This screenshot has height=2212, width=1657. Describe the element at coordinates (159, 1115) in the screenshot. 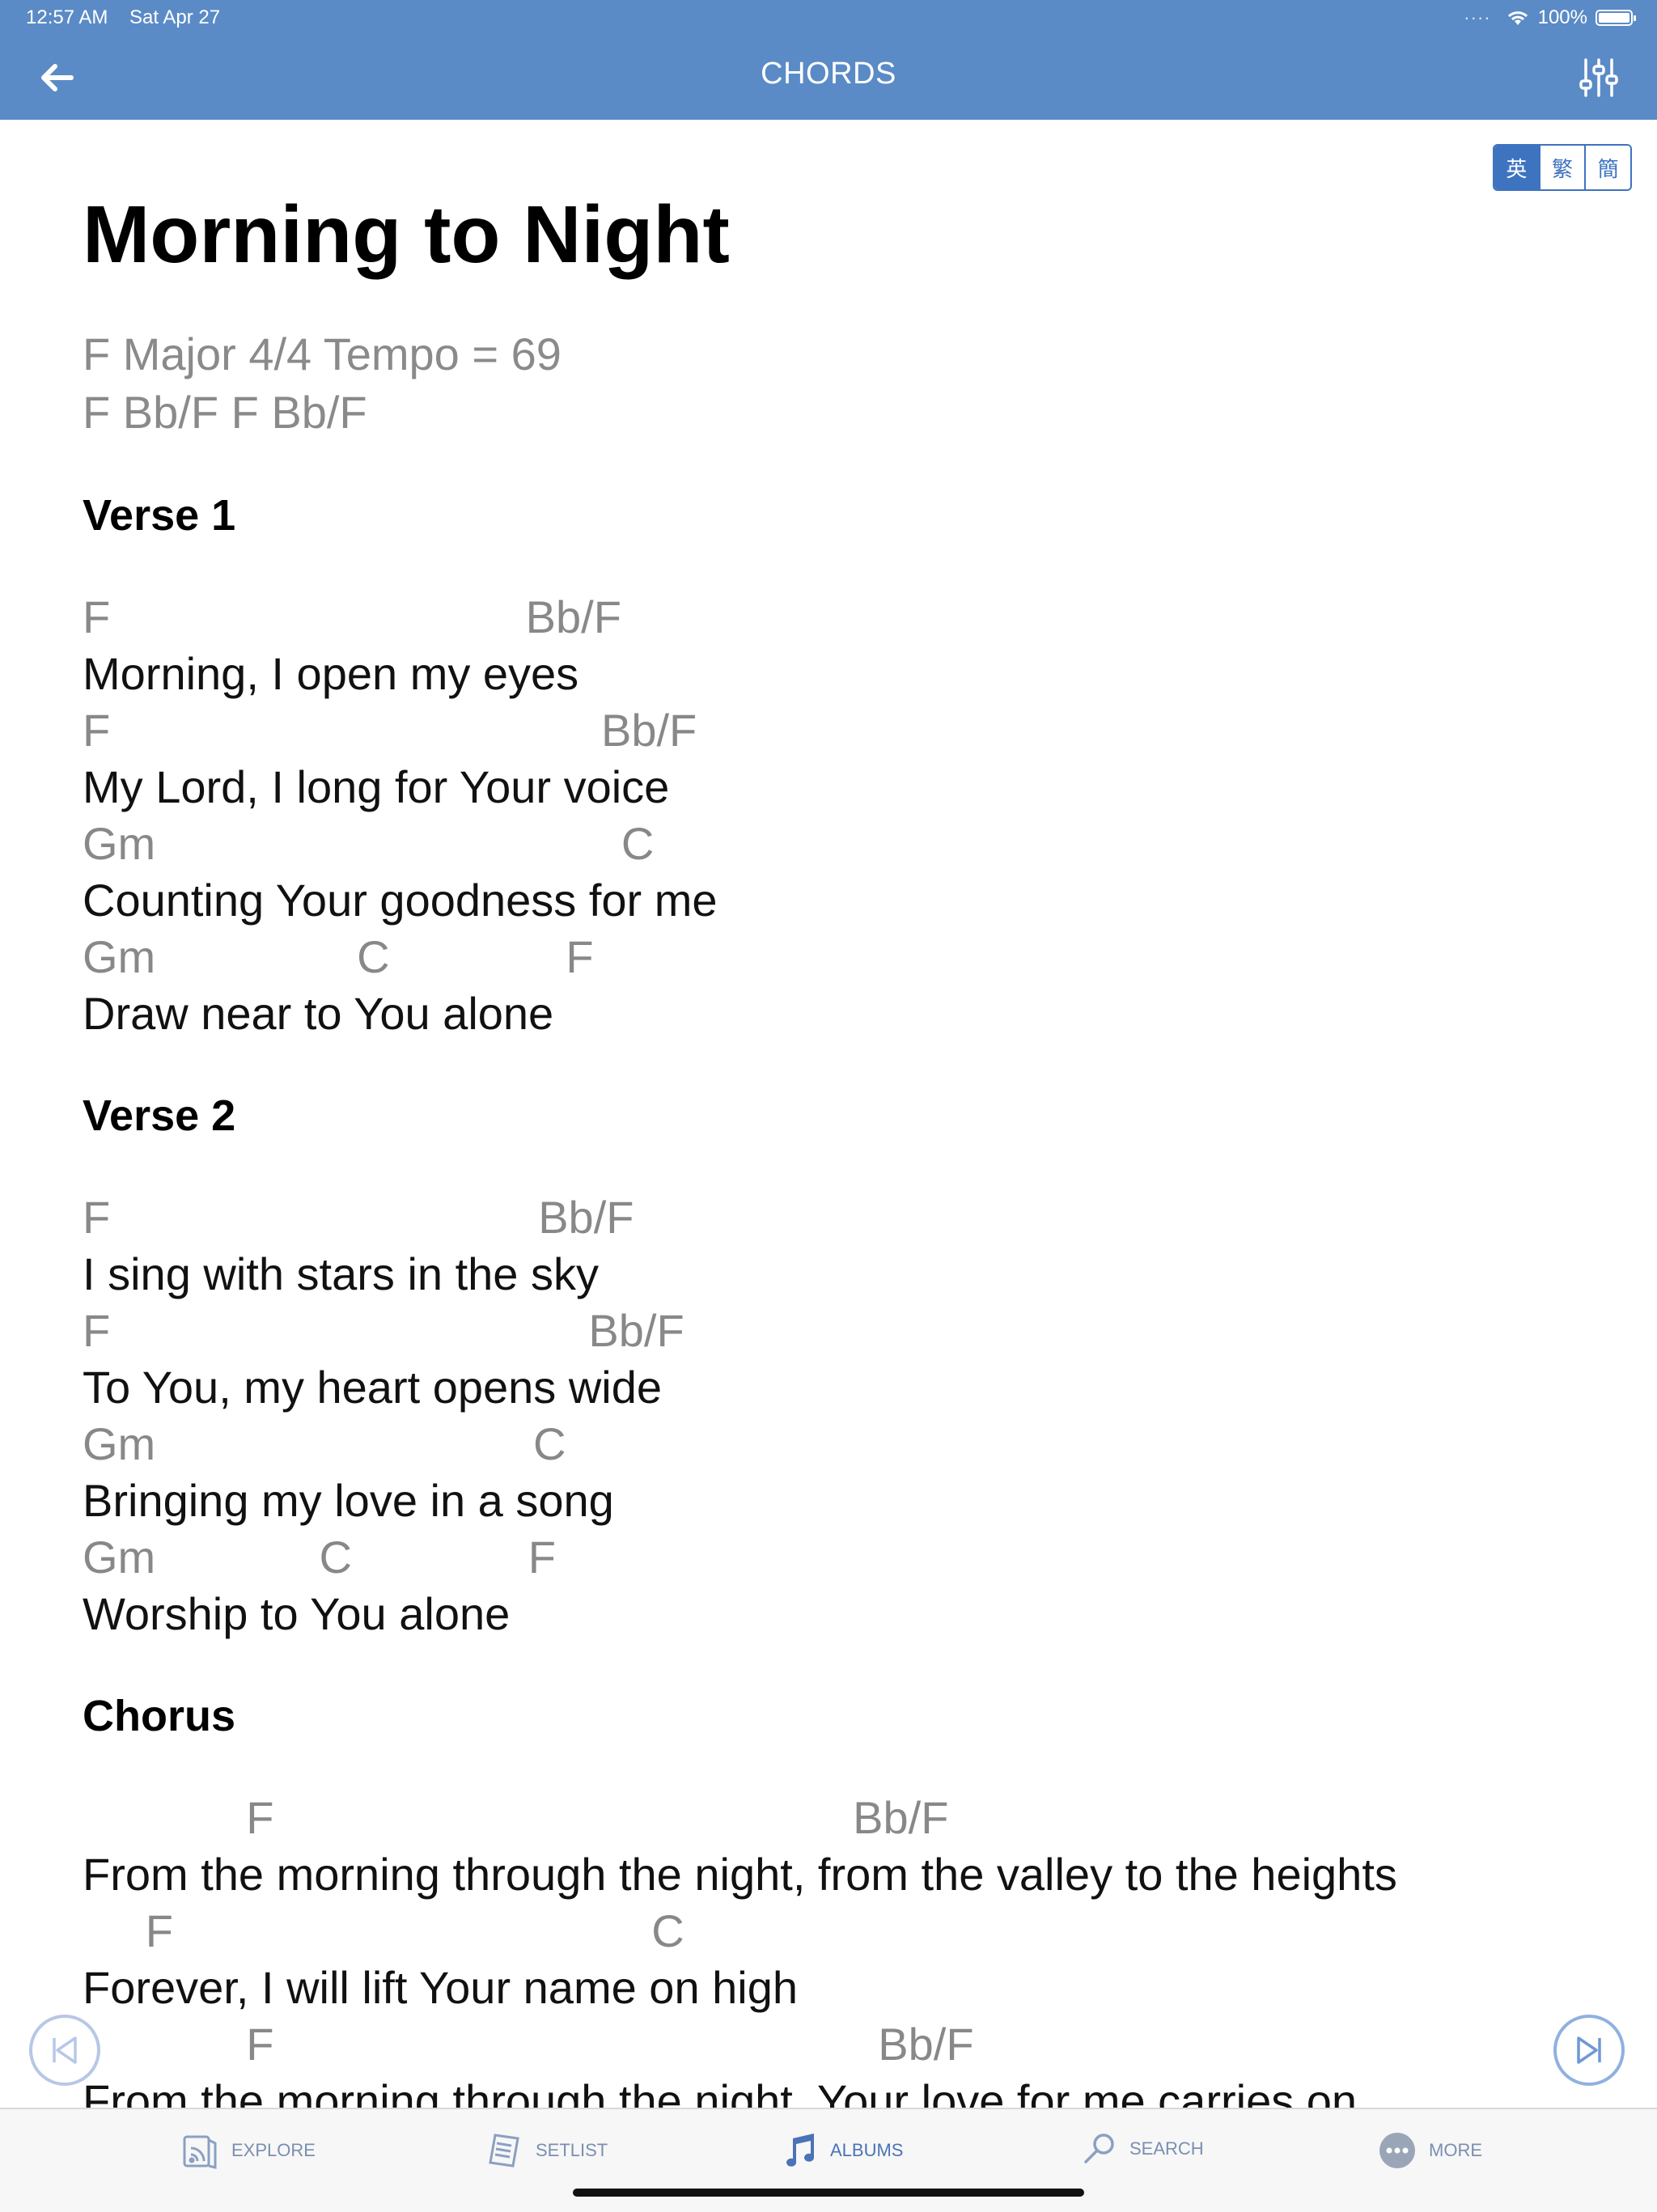

I see `section-title: Verse 2` at that location.